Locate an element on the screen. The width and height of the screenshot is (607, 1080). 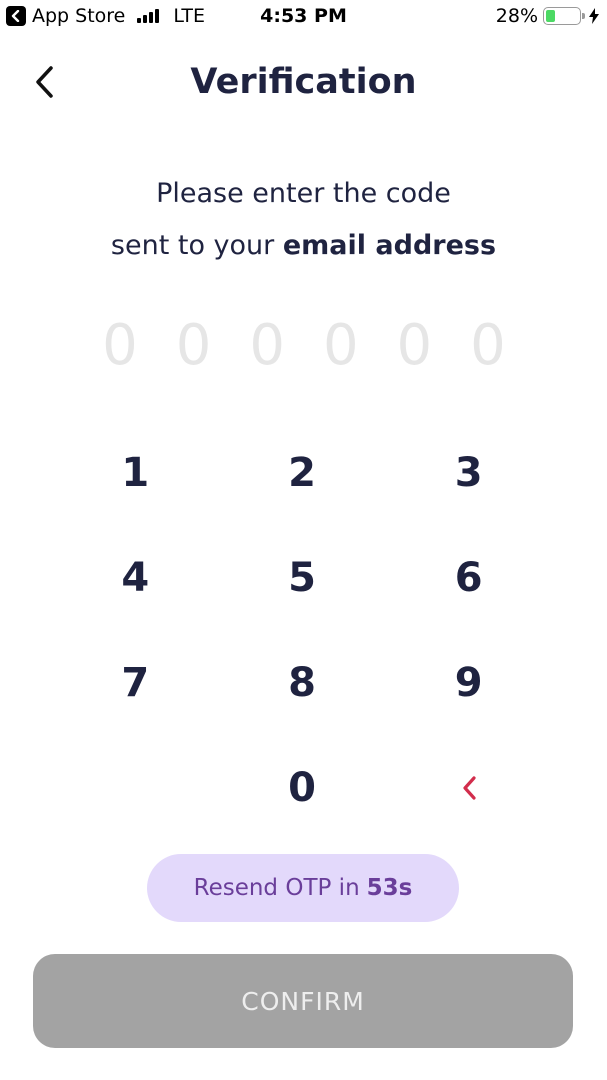
page-title: Verification is located at coordinates (303, 82).